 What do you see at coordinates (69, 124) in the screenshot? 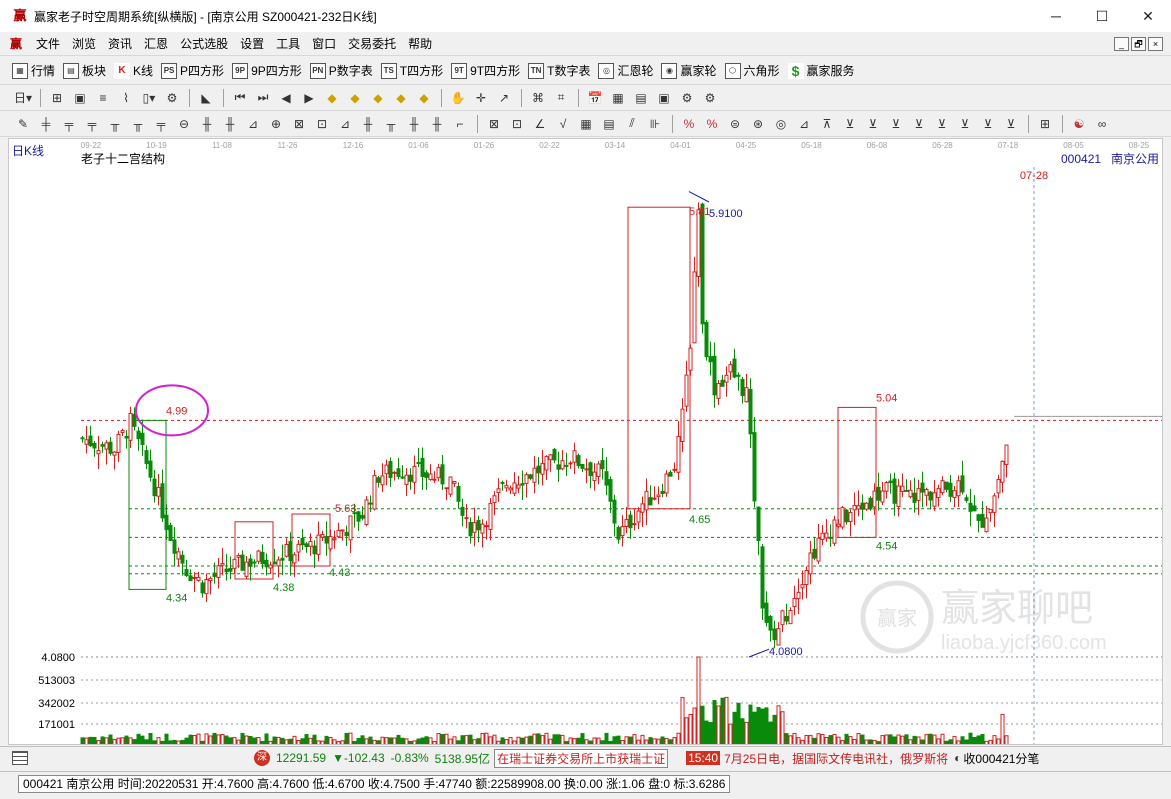
I see `tb3-tool-3-button: ╤` at bounding box center [69, 124].